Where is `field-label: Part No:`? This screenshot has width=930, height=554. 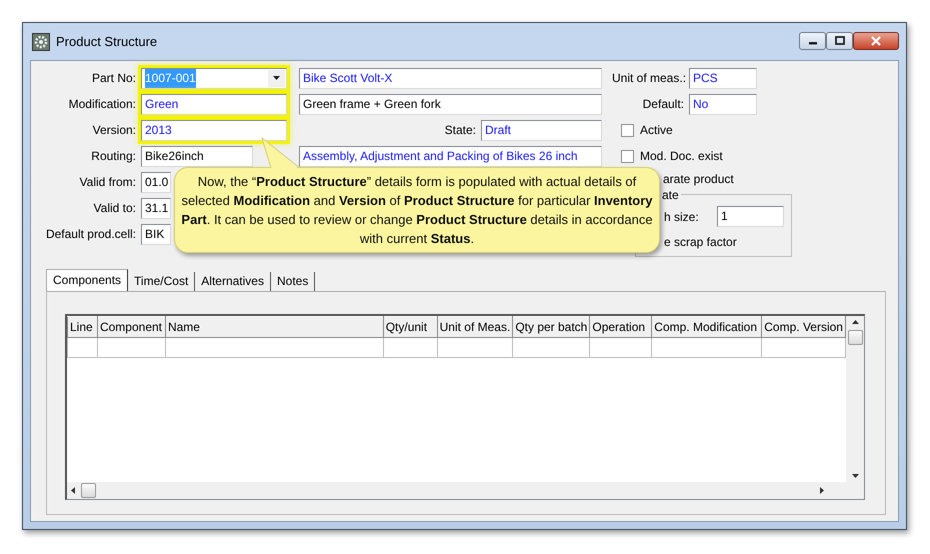 field-label: Part No: is located at coordinates (113, 78).